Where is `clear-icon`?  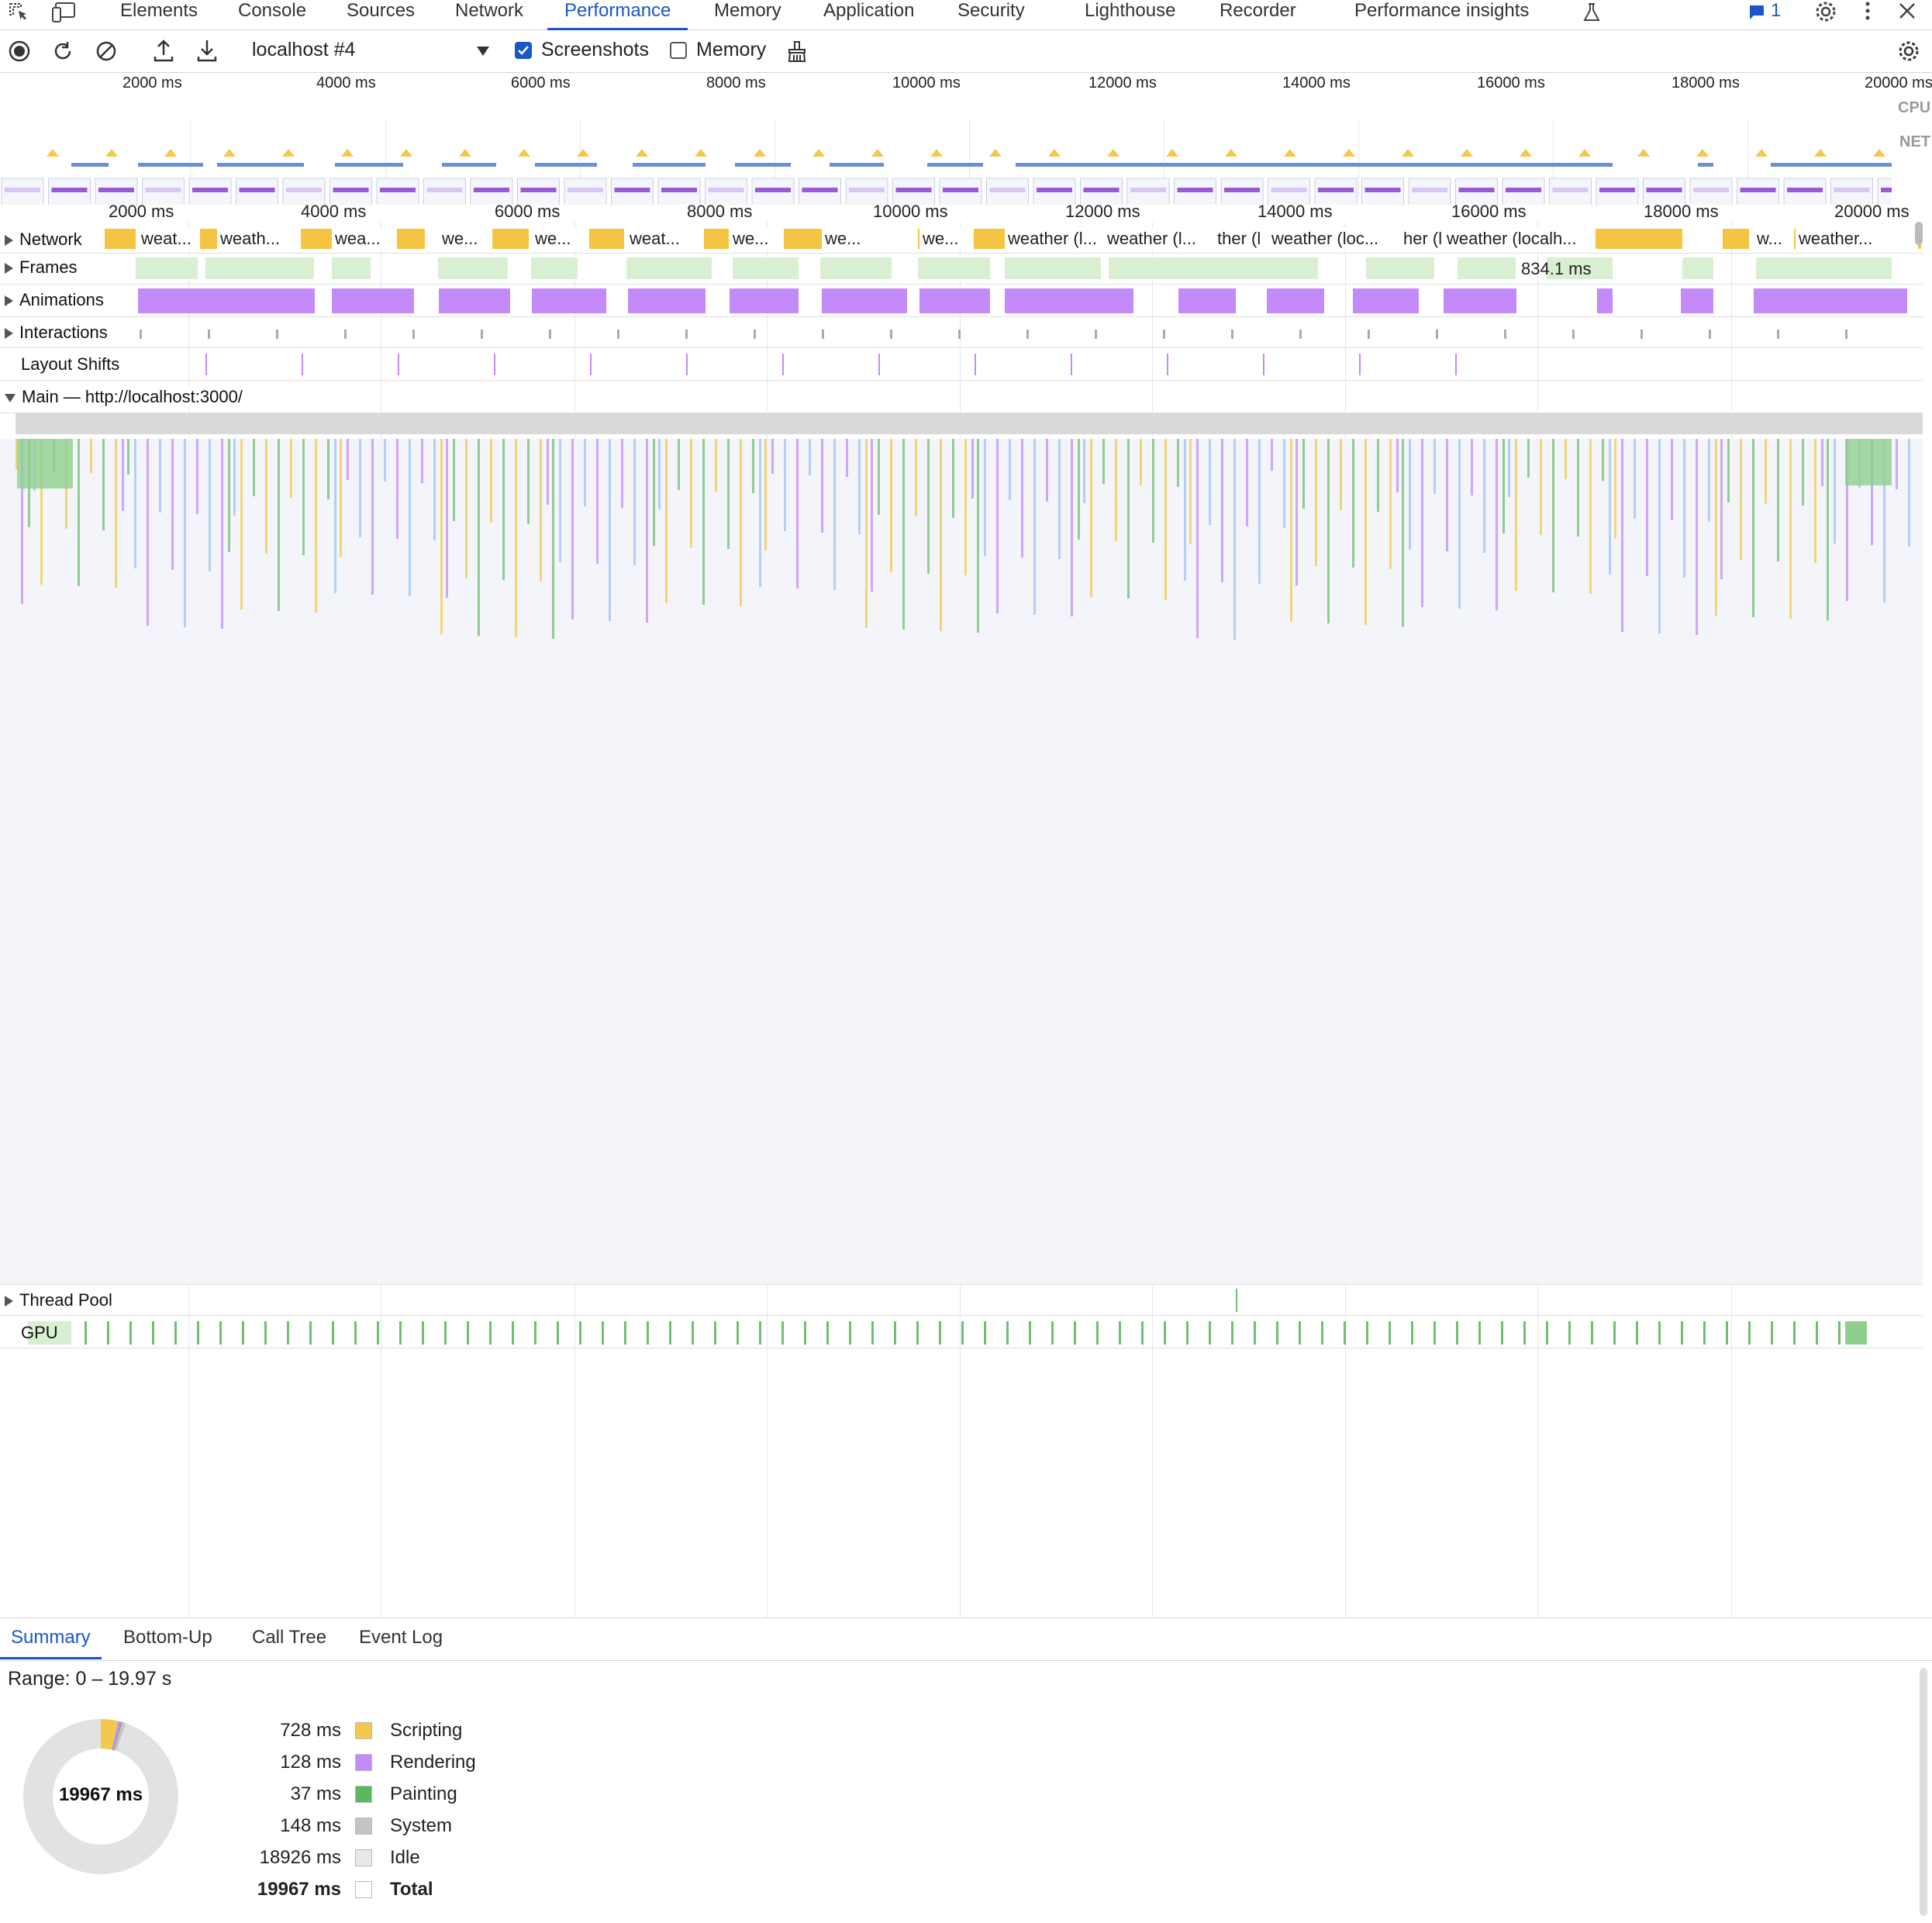
clear-icon is located at coordinates (106, 53).